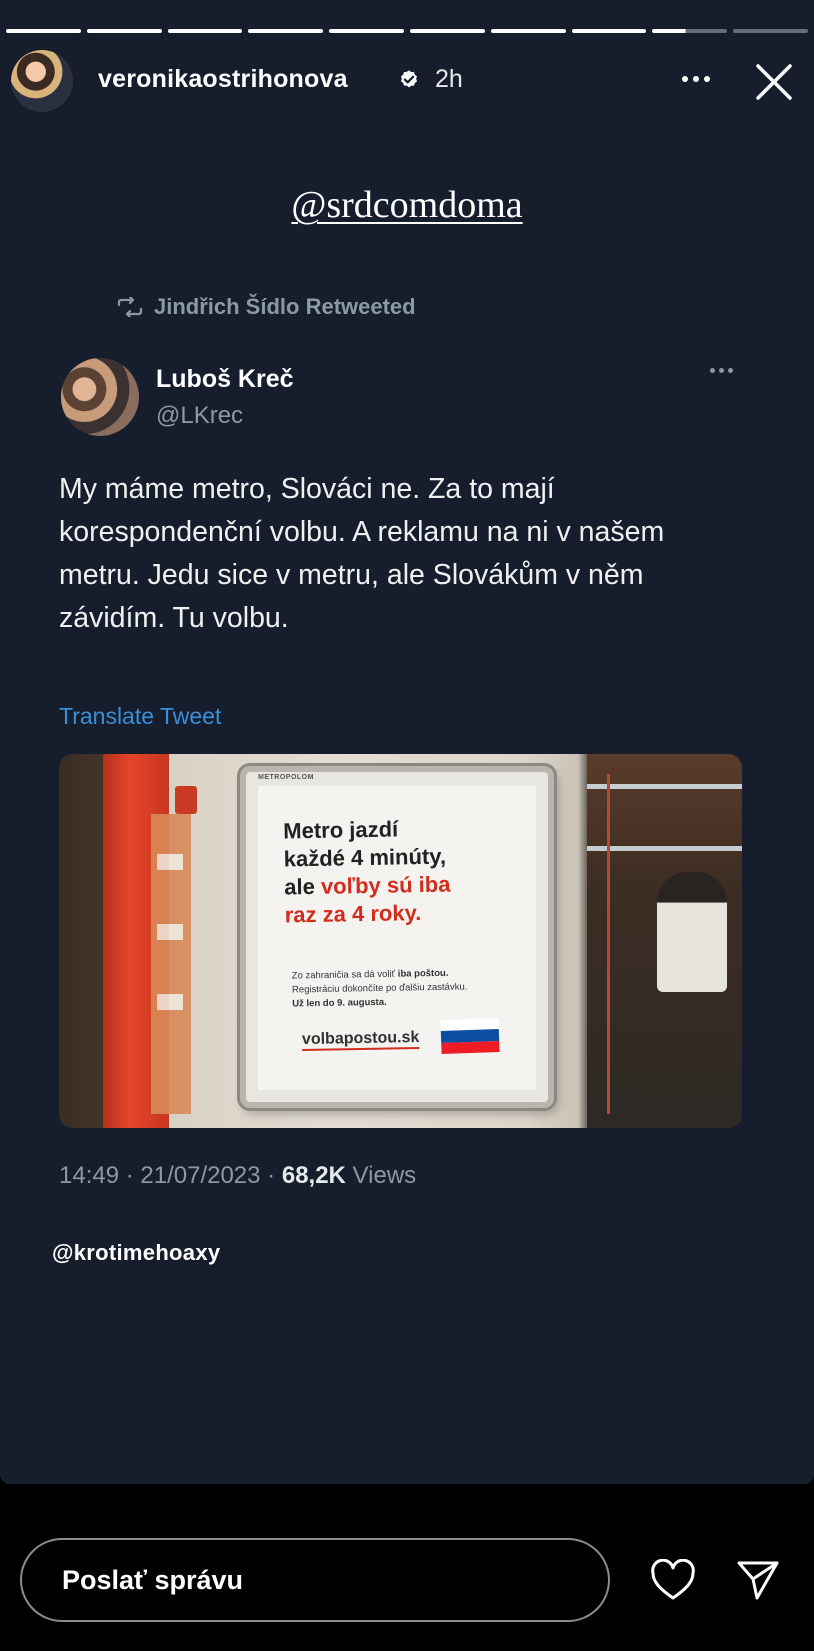 This screenshot has width=814, height=1651. I want to click on tweet-author-avatar, so click(100, 397).